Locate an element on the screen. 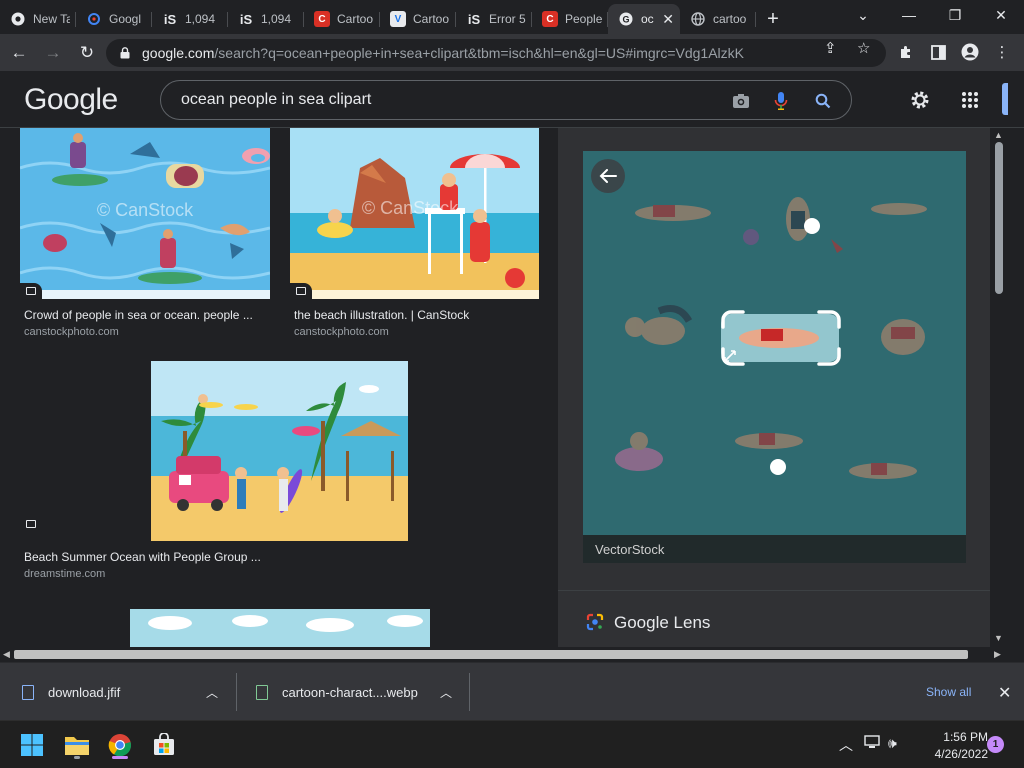 The width and height of the screenshot is (1024, 768). vectorstock-icon: V is located at coordinates (398, 19).